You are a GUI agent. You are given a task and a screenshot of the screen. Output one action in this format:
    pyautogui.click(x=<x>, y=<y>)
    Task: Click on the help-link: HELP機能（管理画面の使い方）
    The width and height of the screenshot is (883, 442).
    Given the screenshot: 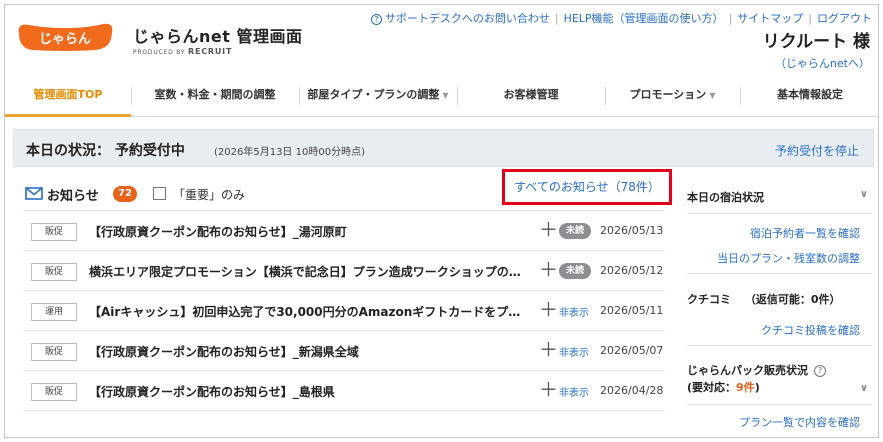 What is the action you would take?
    pyautogui.click(x=644, y=18)
    